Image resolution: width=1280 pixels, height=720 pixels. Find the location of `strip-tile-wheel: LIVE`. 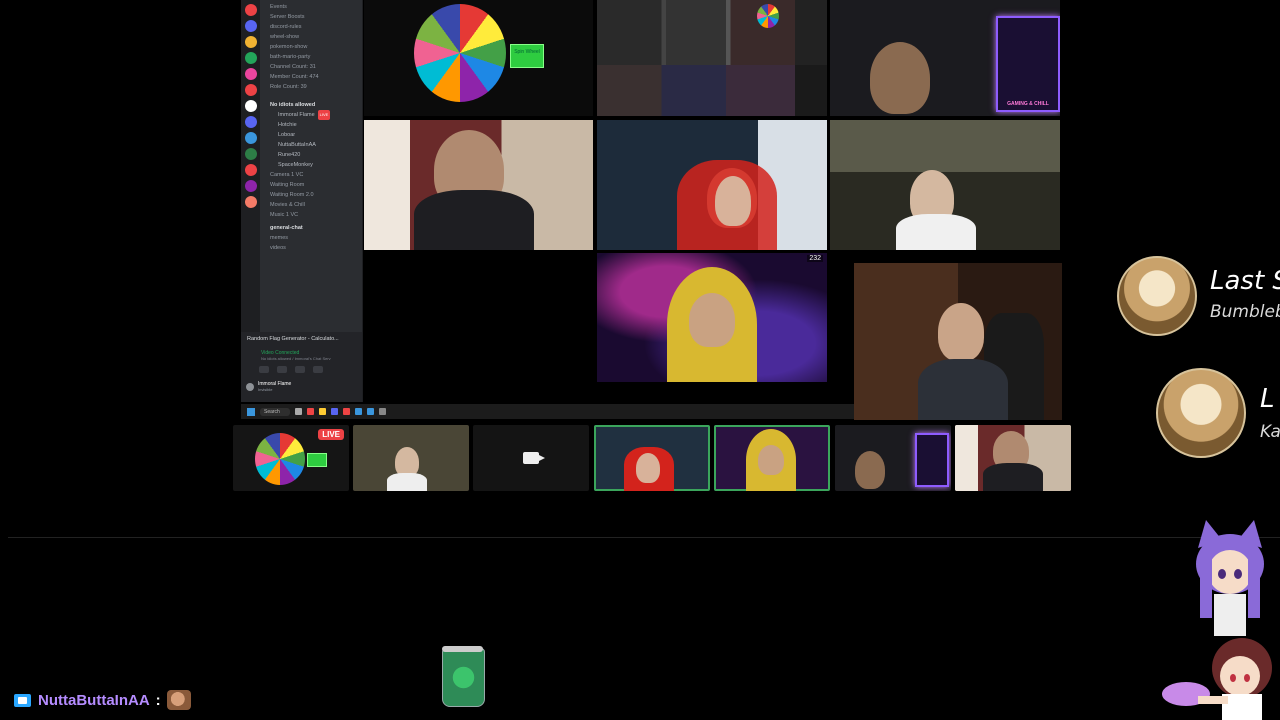

strip-tile-wheel: LIVE is located at coordinates (291, 458).